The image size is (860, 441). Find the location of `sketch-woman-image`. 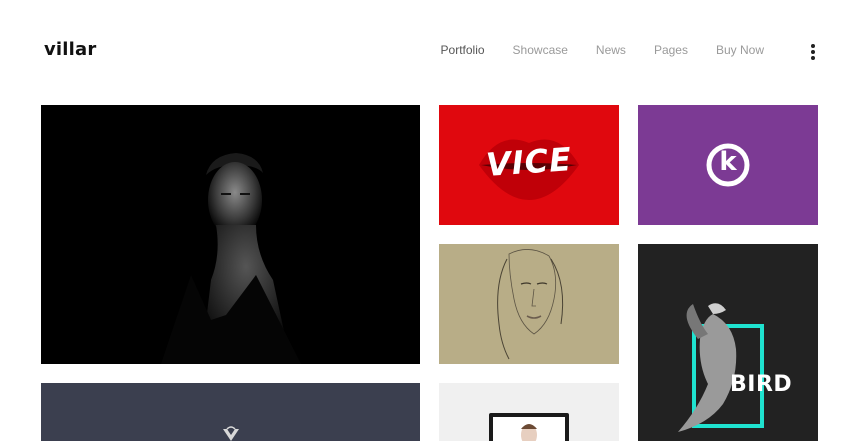

sketch-woman-image is located at coordinates (529, 304).